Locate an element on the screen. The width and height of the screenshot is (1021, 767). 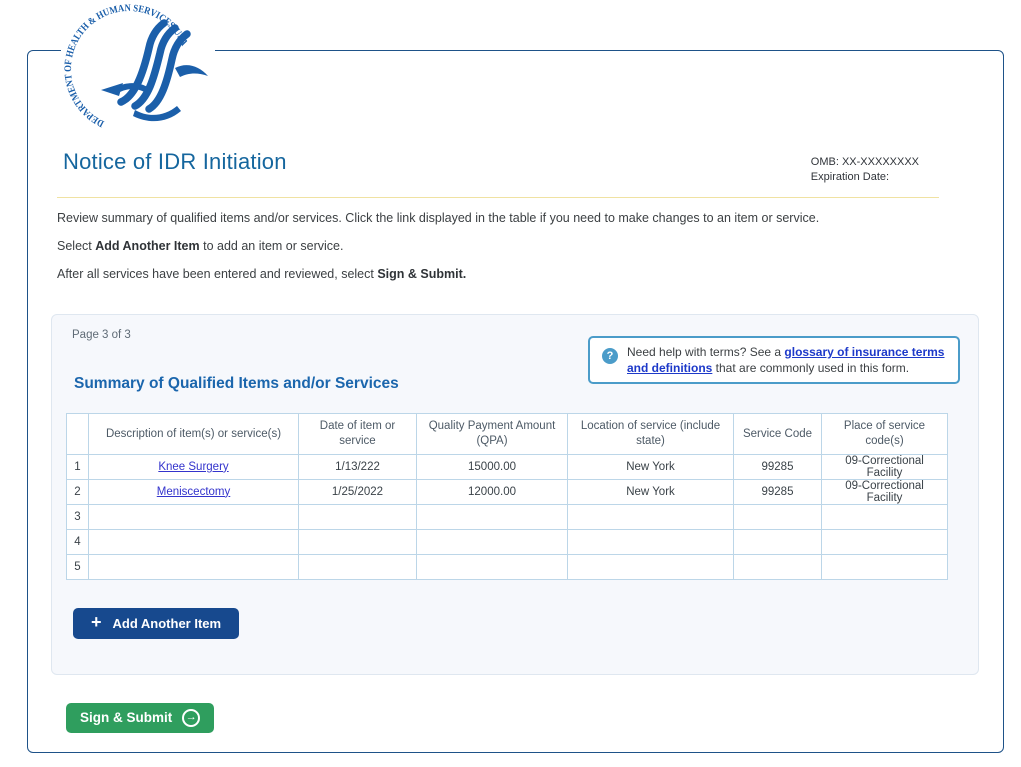
instruction-add-prefix: Select is located at coordinates (76, 245).